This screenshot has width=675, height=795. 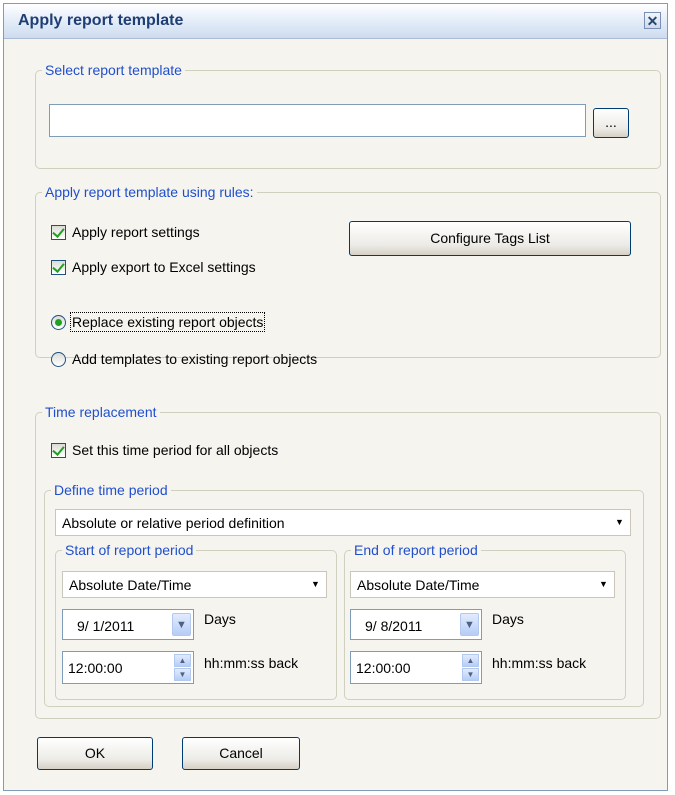 What do you see at coordinates (164, 267) in the screenshot?
I see `apply-excel-settings-label: Apply export to Excel settings` at bounding box center [164, 267].